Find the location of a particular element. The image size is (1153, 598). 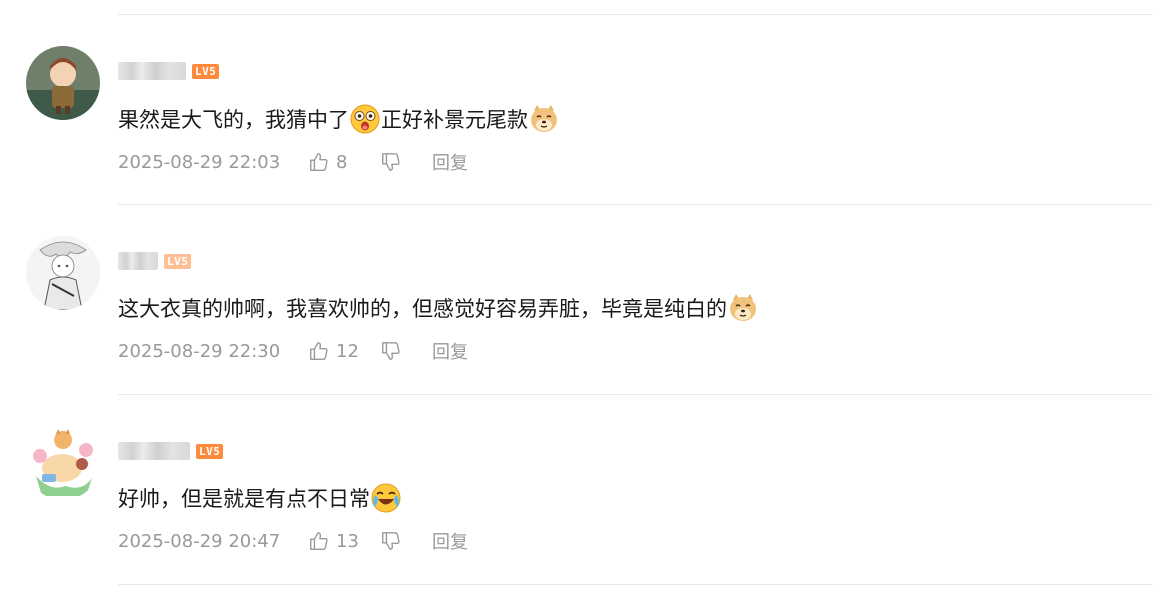

comment-text: 这大衣真的帅啊，我喜欢帅的，但感觉好容易弄脏，毕竟是纯白的 is located at coordinates (438, 308).